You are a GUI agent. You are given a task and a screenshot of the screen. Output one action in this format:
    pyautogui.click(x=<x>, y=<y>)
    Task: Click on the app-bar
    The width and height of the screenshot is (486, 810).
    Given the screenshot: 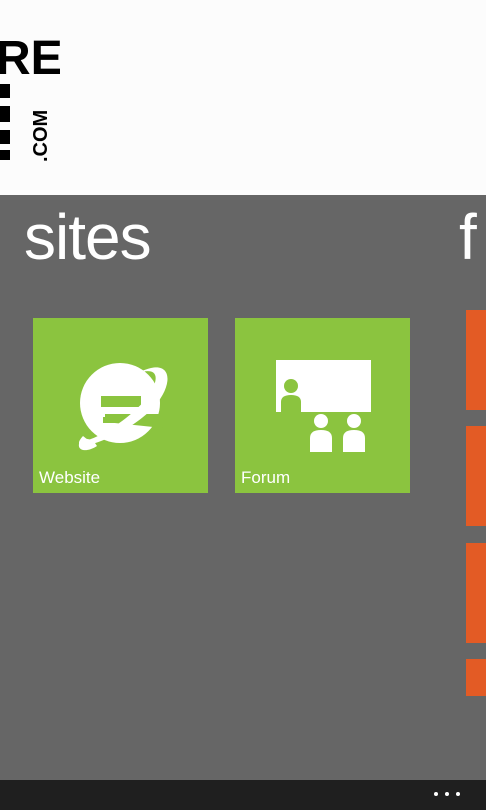 What is the action you would take?
    pyautogui.click(x=243, y=795)
    